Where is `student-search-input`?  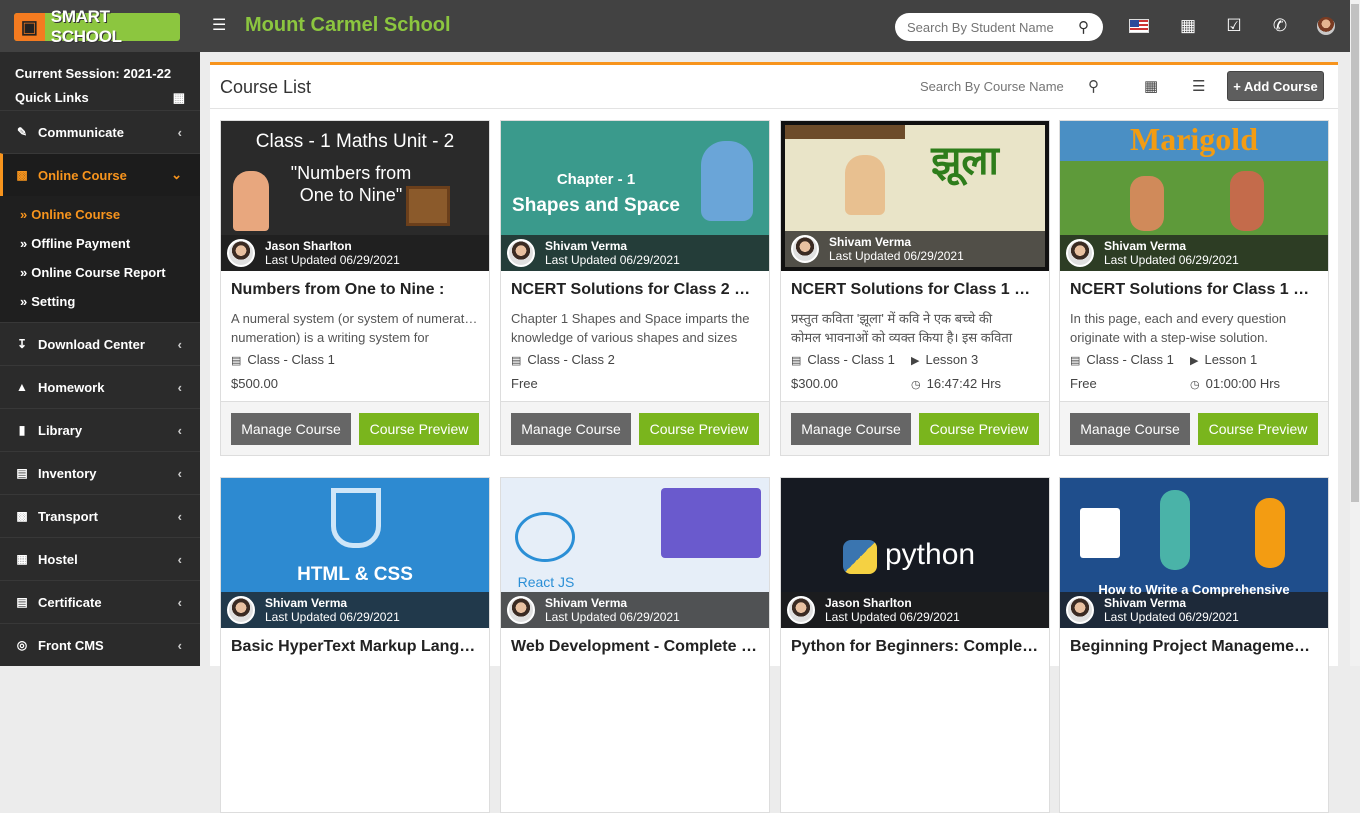 student-search-input is located at coordinates (987, 27).